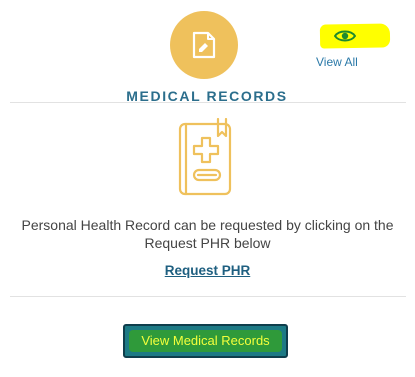  I want to click on section-title: MEDICAL RECORDS, so click(207, 96).